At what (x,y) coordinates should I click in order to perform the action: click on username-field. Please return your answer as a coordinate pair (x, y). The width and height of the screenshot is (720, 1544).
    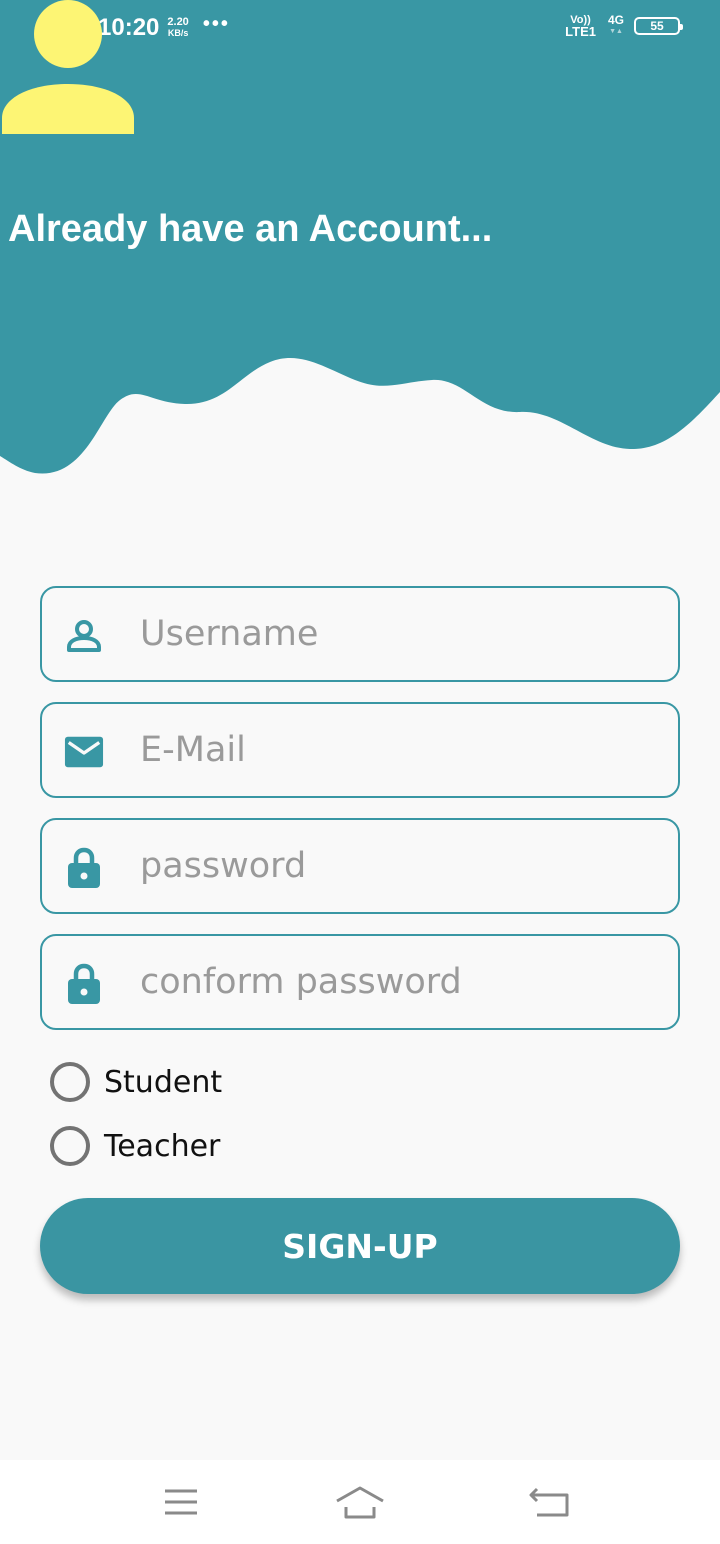
    Looking at the image, I should click on (360, 634).